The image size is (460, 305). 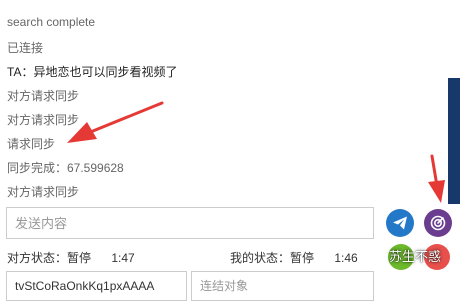 I want to click on send-button, so click(x=400, y=223).